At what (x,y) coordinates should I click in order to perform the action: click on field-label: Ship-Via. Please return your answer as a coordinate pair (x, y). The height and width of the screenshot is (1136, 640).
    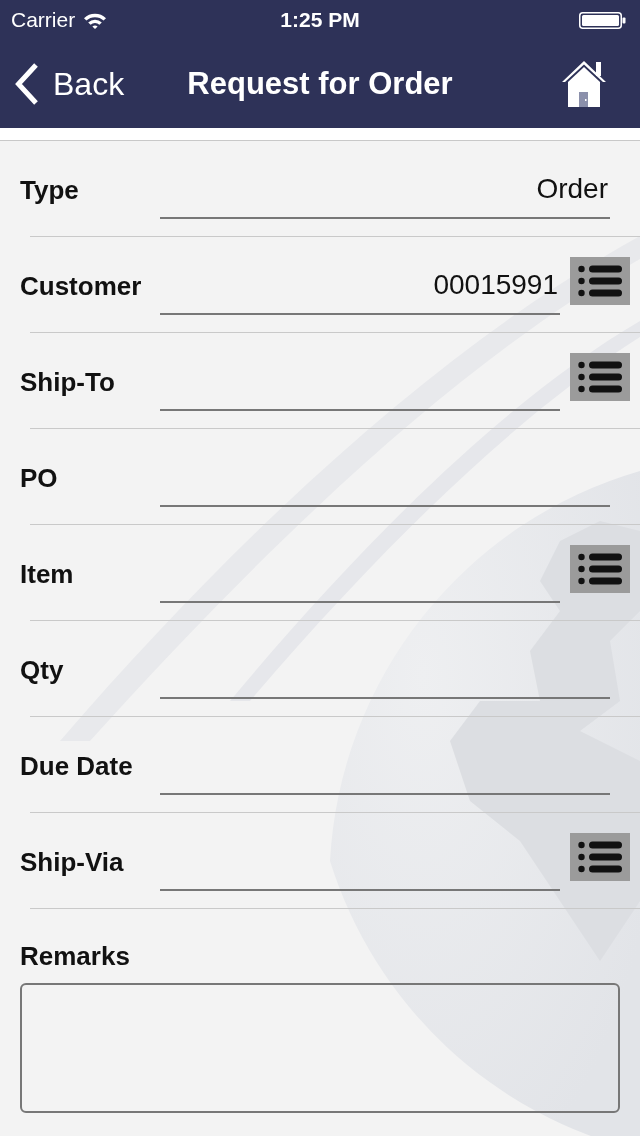
    Looking at the image, I should click on (72, 862).